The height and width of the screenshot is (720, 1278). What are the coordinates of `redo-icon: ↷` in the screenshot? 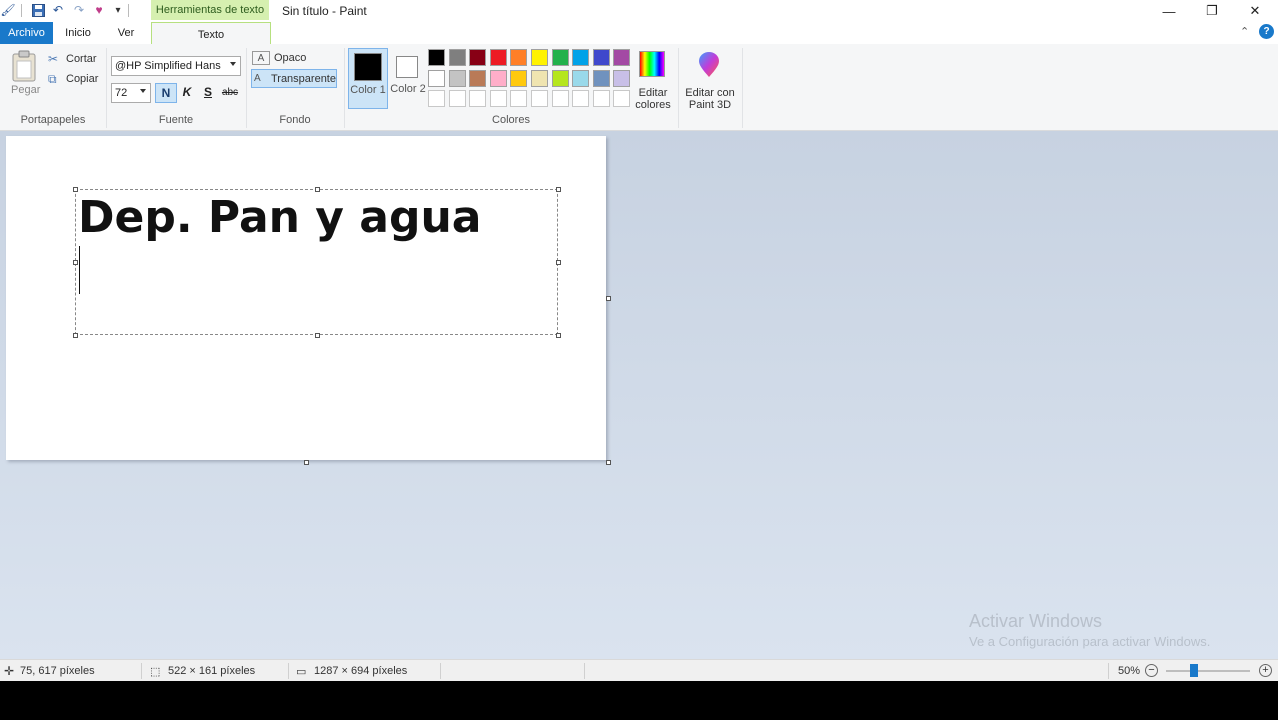 It's located at (79, 10).